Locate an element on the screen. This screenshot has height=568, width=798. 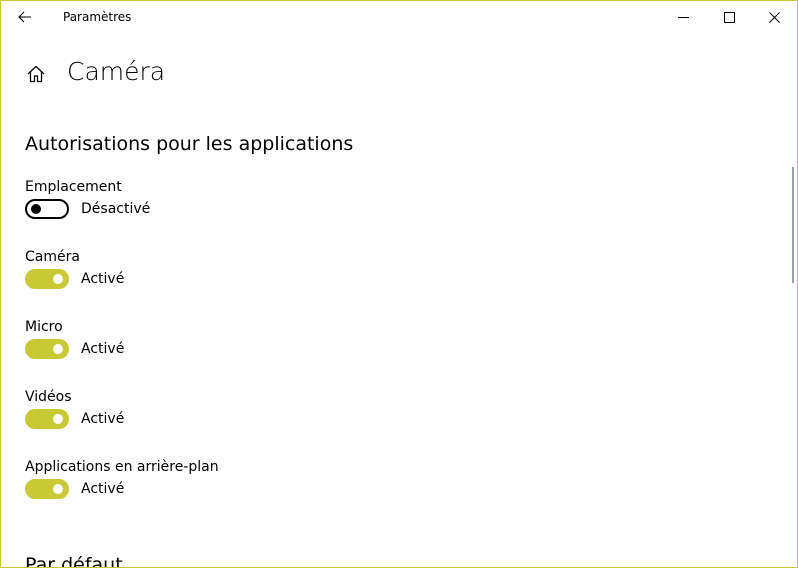
minimize-button is located at coordinates (683, 17).